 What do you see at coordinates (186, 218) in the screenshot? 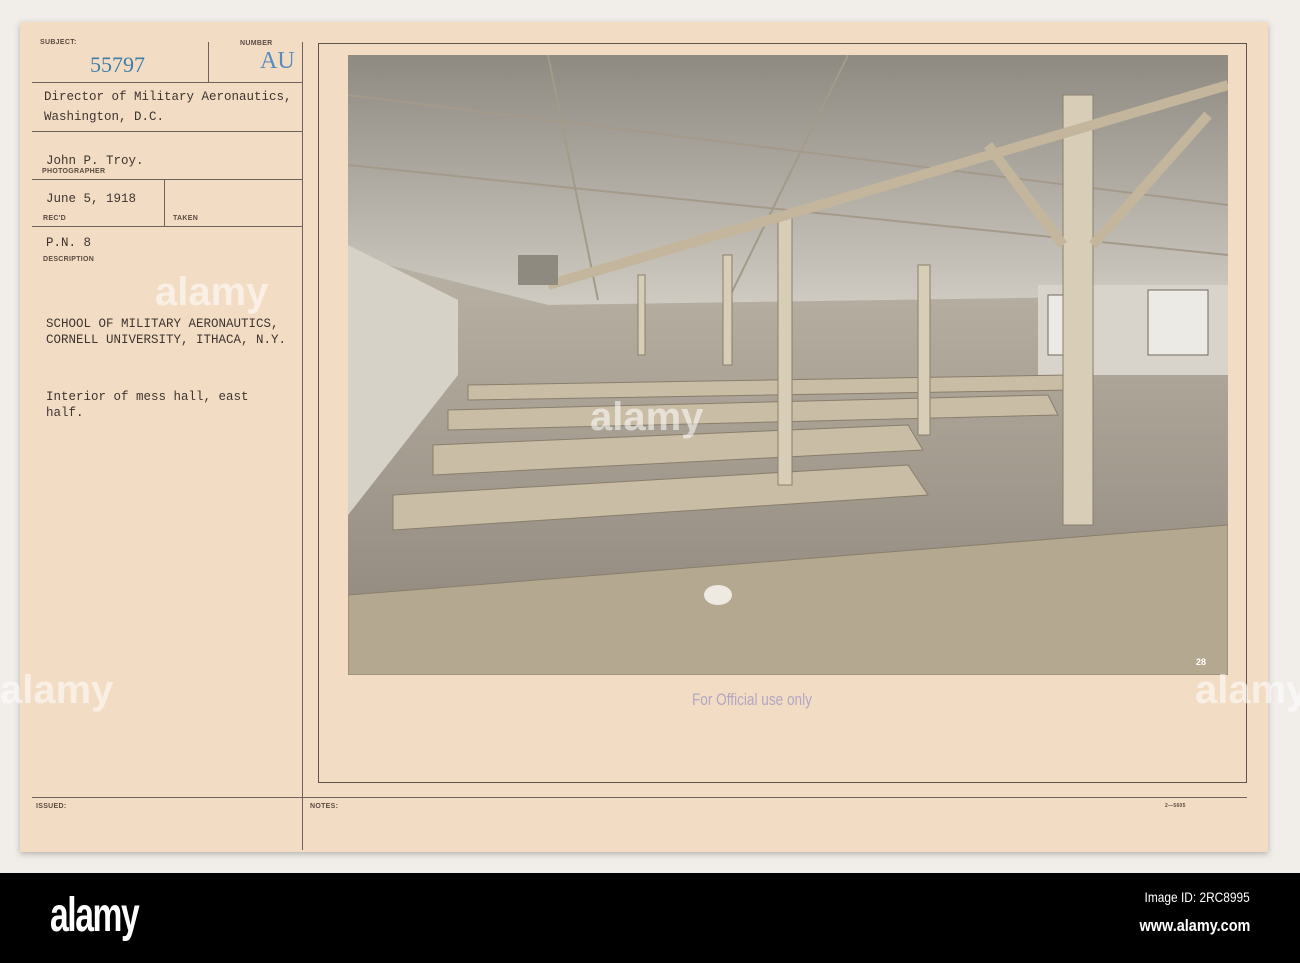
I see `taken-label: TAKEN` at bounding box center [186, 218].